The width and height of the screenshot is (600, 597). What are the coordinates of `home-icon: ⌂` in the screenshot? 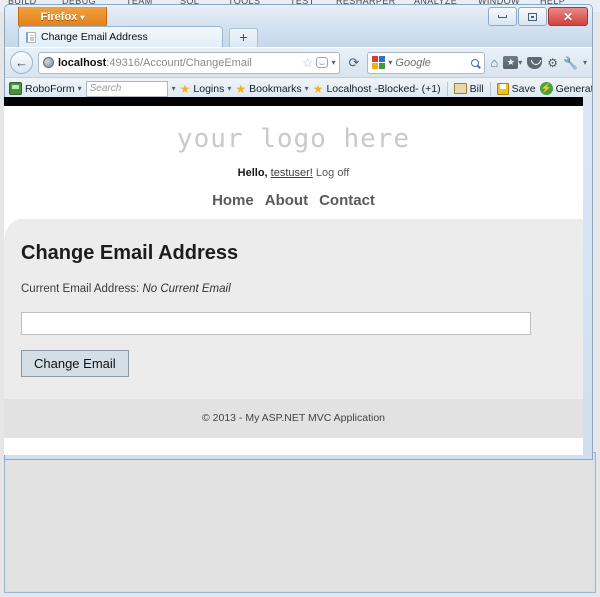 It's located at (494, 62).